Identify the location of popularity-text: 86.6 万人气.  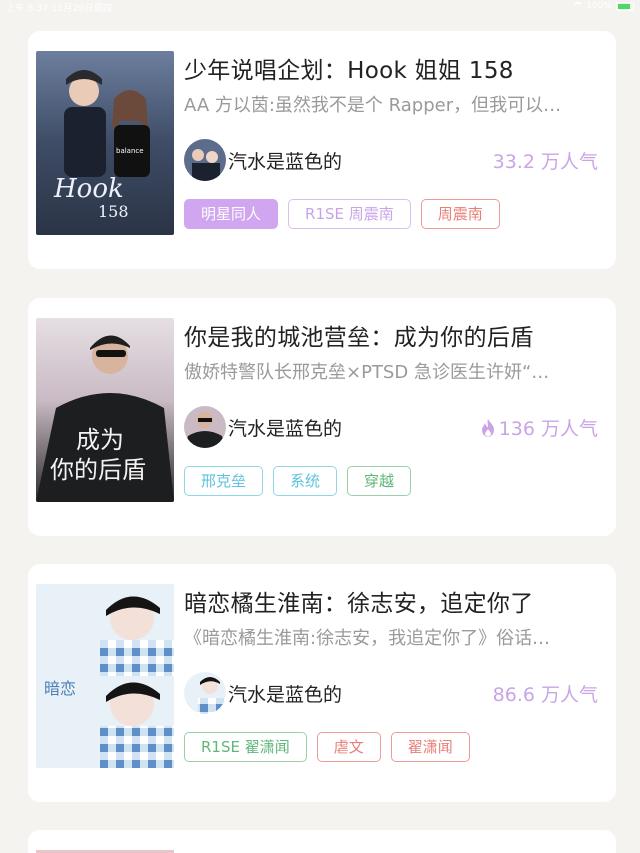
(545, 695).